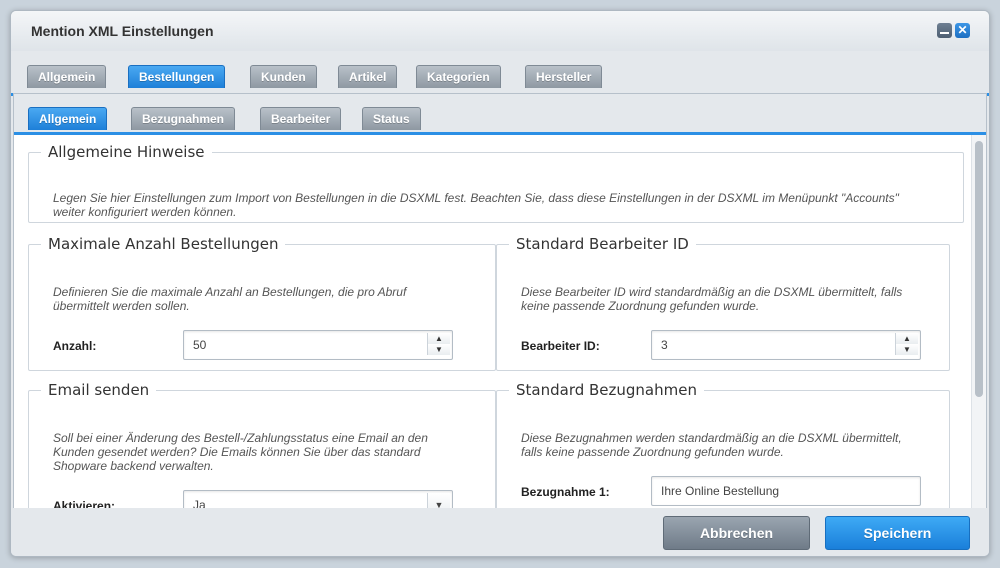  Describe the element at coordinates (68, 118) in the screenshot. I see `subtab-allgemein: Allgemein` at that location.